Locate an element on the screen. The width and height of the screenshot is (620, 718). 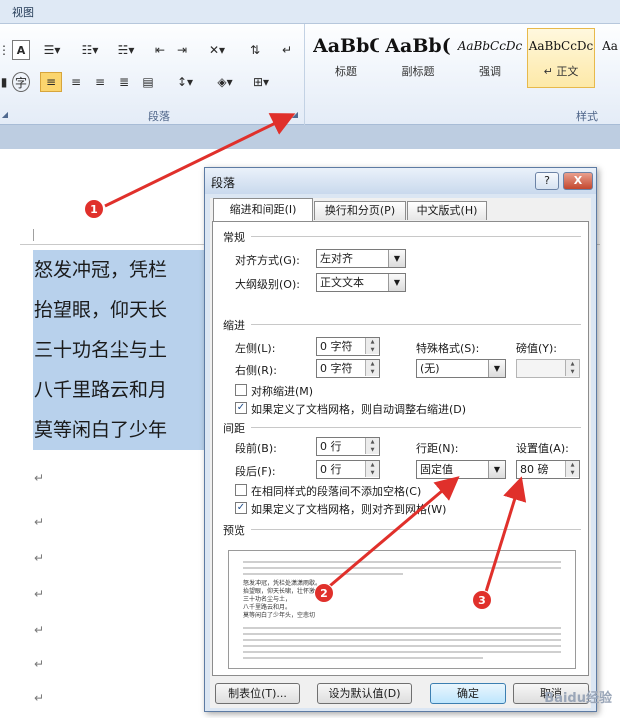
preview-line: 三十功名尘与土， is located at coordinates (267, 599).